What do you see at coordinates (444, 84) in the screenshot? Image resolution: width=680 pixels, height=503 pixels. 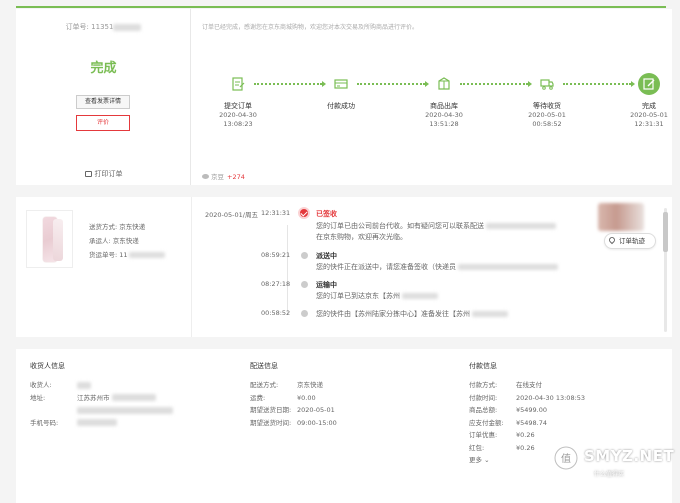 I see `warehouse-icon` at bounding box center [444, 84].